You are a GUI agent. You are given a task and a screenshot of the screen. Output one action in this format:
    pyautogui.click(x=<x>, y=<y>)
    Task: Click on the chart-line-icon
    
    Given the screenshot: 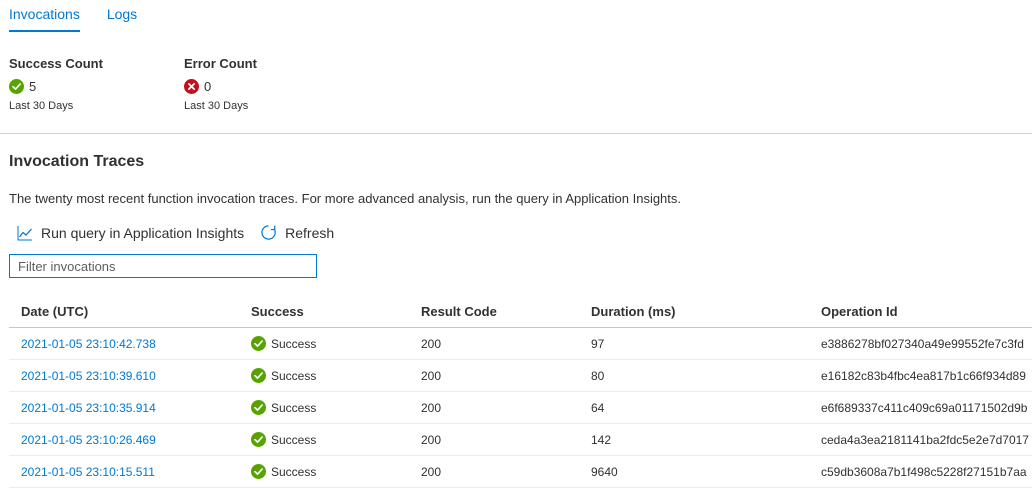 What is the action you would take?
    pyautogui.click(x=24, y=232)
    